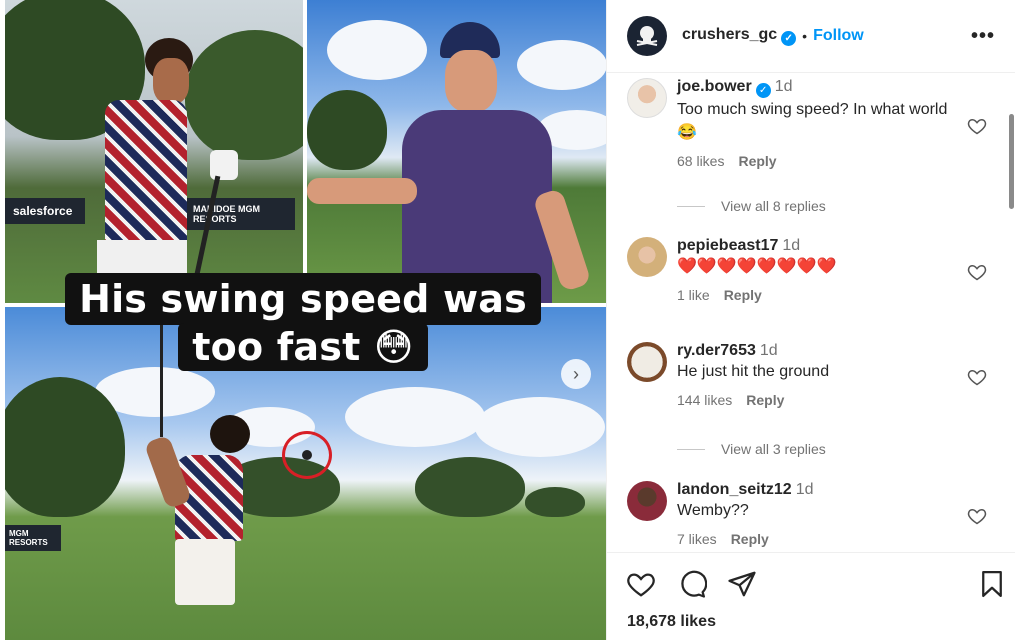  Describe the element at coordinates (33, 538) in the screenshot. I see `sponsor-sign: MGM RESORTS` at that location.